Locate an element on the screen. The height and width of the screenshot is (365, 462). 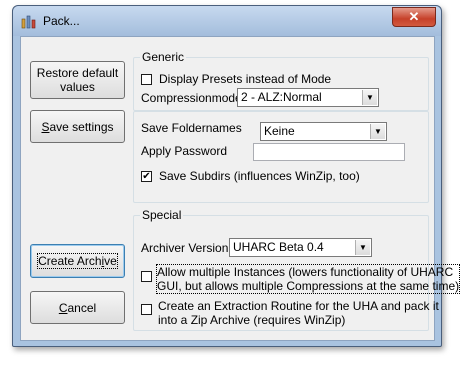
extraction-routine-checkbox is located at coordinates (146, 309).